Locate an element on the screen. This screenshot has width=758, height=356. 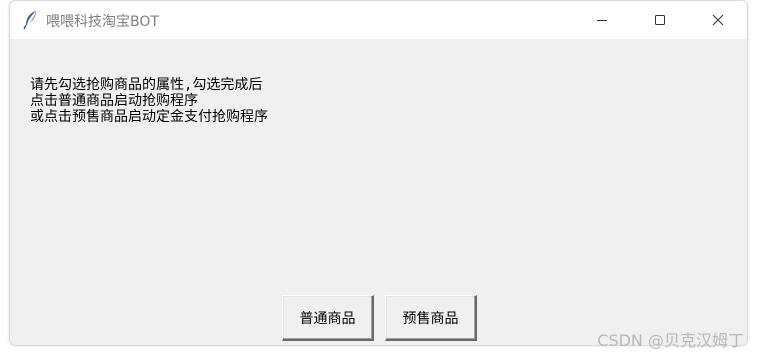
instruction-line: 点击普通商品启动抢购程序 is located at coordinates (114, 101).